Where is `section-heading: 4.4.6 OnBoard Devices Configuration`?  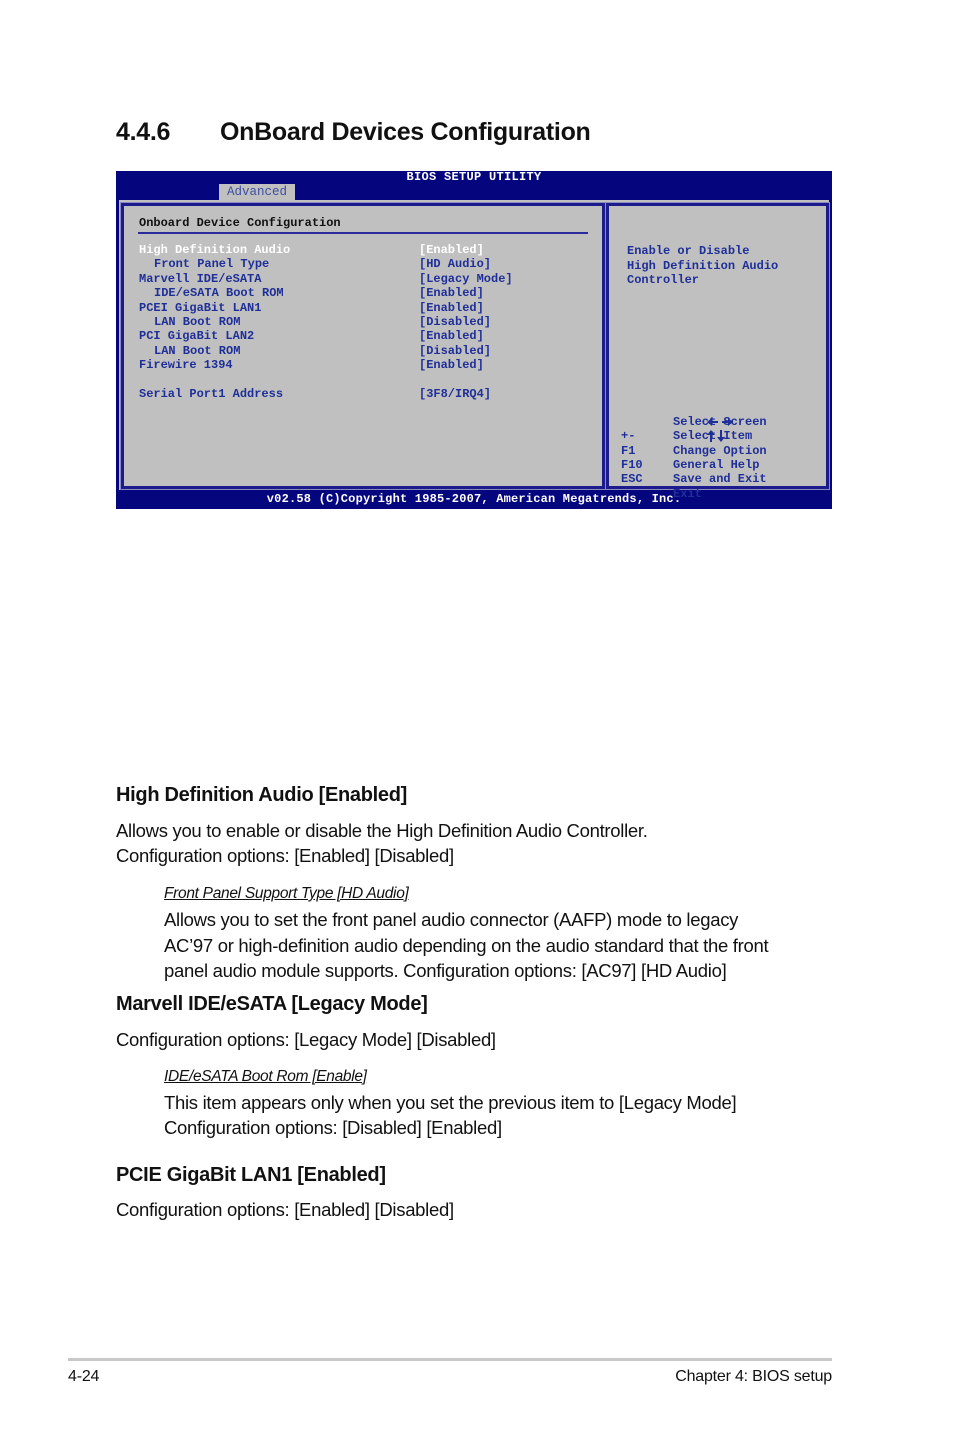 section-heading: 4.4.6 OnBoard Devices Configuration is located at coordinates (353, 132).